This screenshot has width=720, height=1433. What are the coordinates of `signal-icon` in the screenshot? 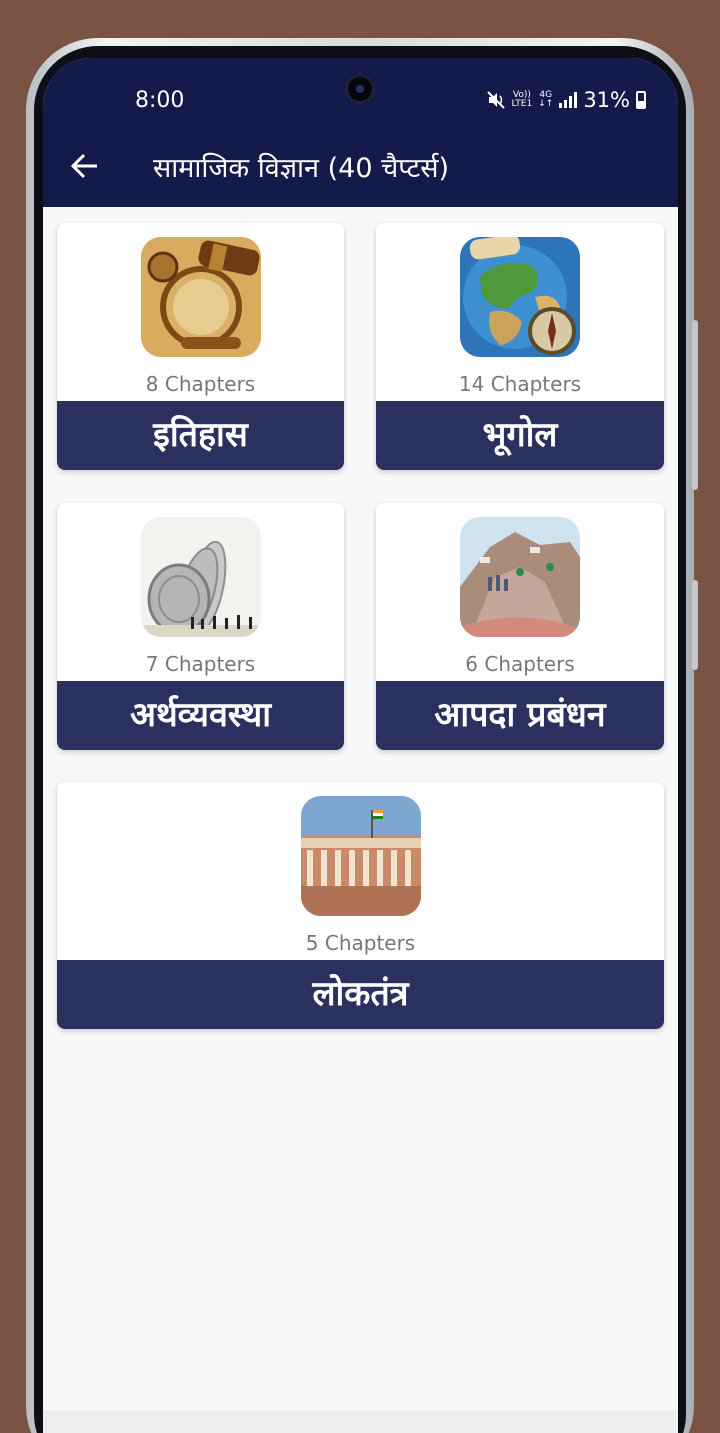 It's located at (568, 100).